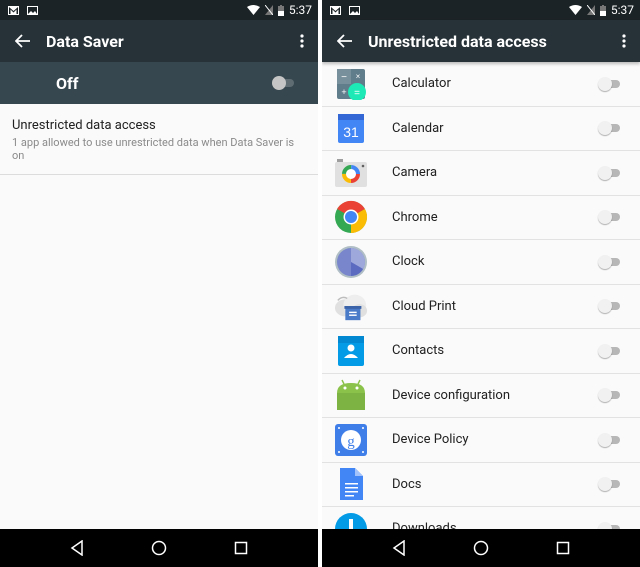 The width and height of the screenshot is (640, 567). Describe the element at coordinates (481, 440) in the screenshot. I see `app-row-device-policy: g Device Policy` at that location.